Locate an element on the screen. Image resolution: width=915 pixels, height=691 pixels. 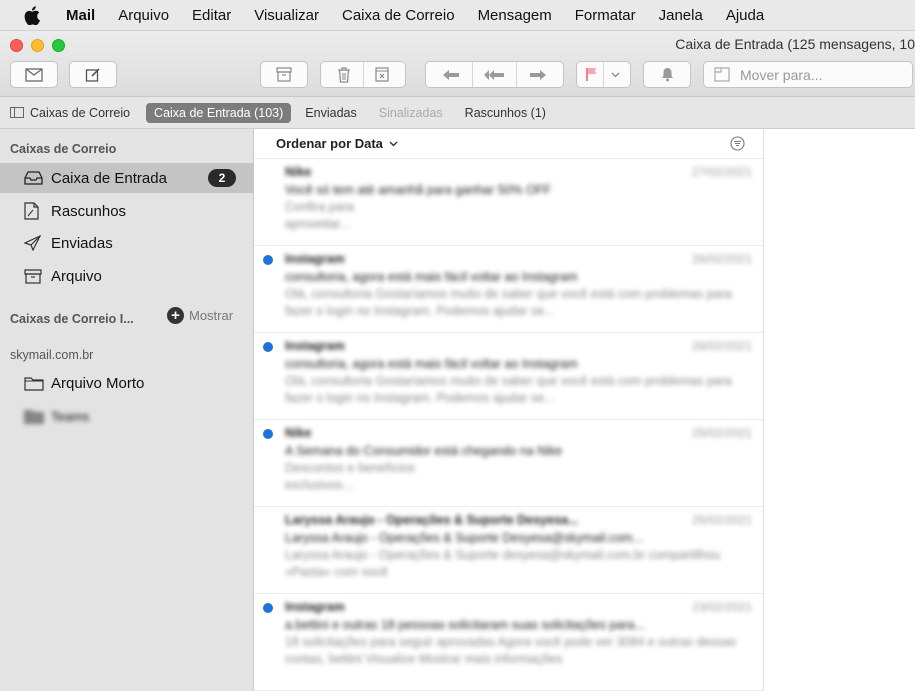
fav-inbox-button: Caixa de Entrada (103) is located at coordinates (219, 112).